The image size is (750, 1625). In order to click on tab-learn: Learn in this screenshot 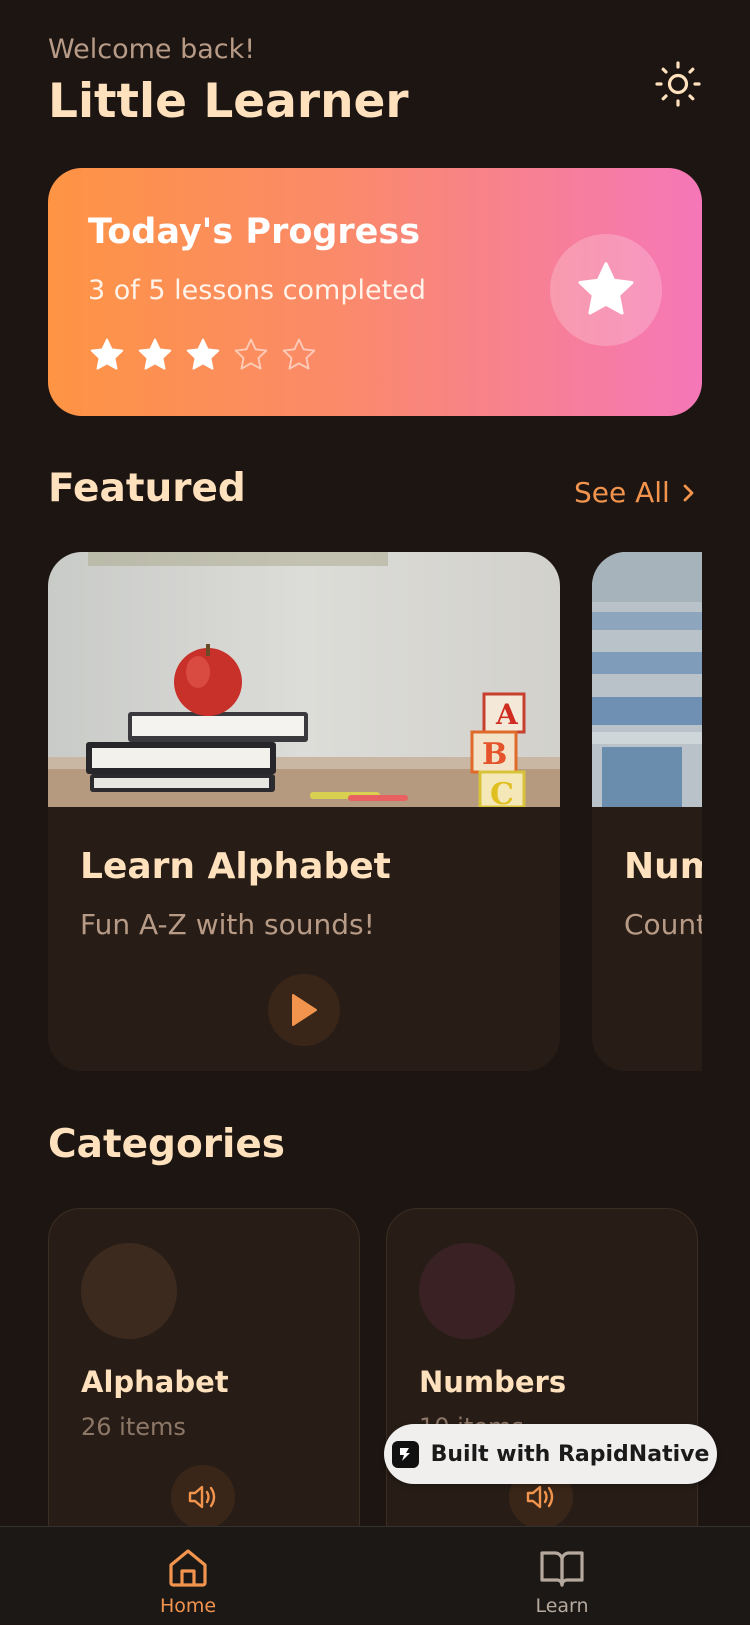, I will do `click(562, 1576)`.